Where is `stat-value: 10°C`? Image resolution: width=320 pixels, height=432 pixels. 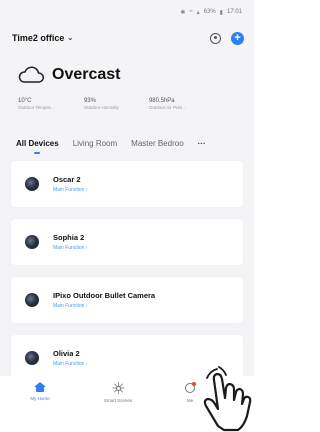
stat-value: 10°C is located at coordinates (25, 101).